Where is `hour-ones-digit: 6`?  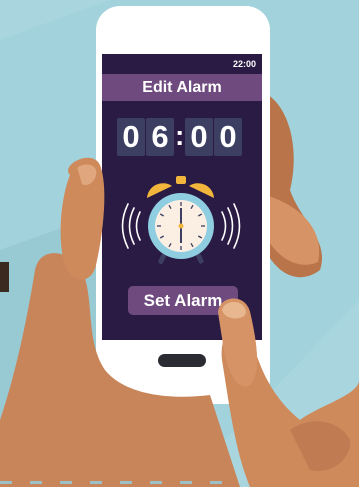 hour-ones-digit: 6 is located at coordinates (160, 137).